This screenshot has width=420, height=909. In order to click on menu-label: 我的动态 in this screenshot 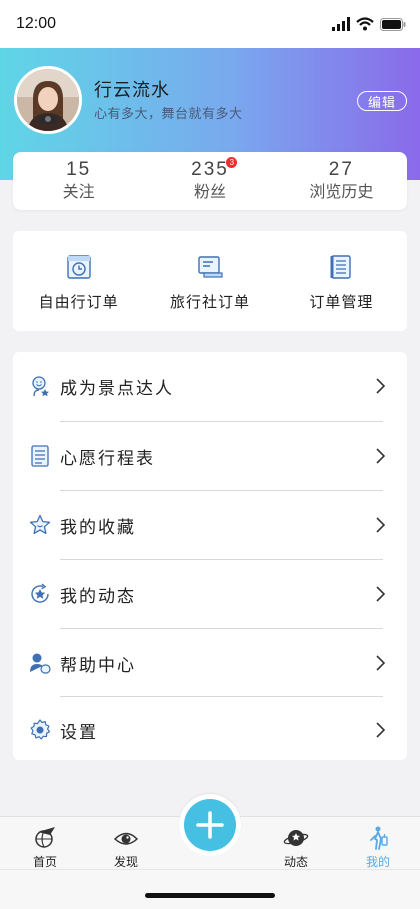, I will do `click(98, 596)`.